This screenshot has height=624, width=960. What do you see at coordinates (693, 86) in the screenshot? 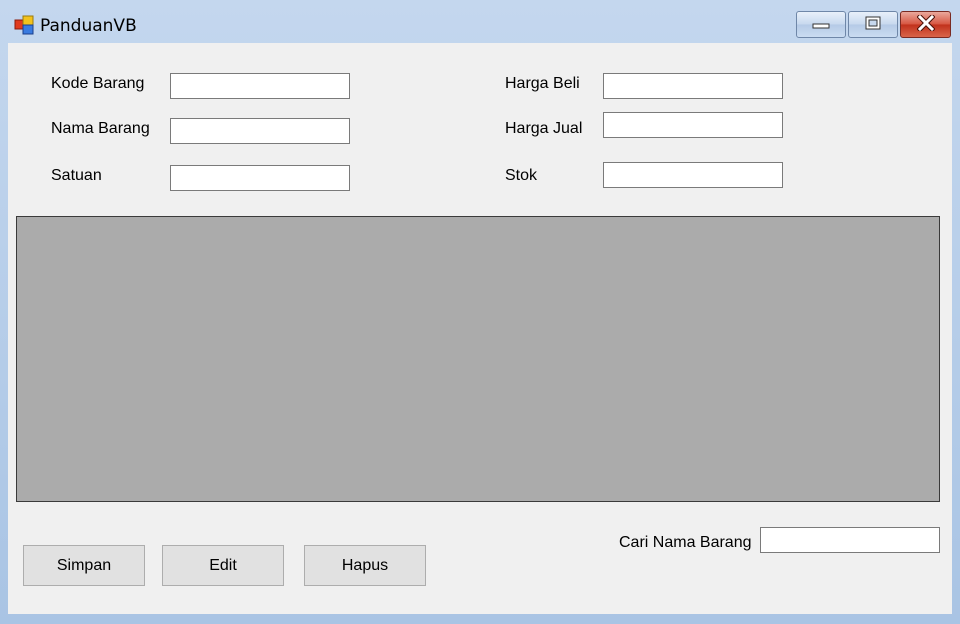
I see `harga-beli-input` at bounding box center [693, 86].